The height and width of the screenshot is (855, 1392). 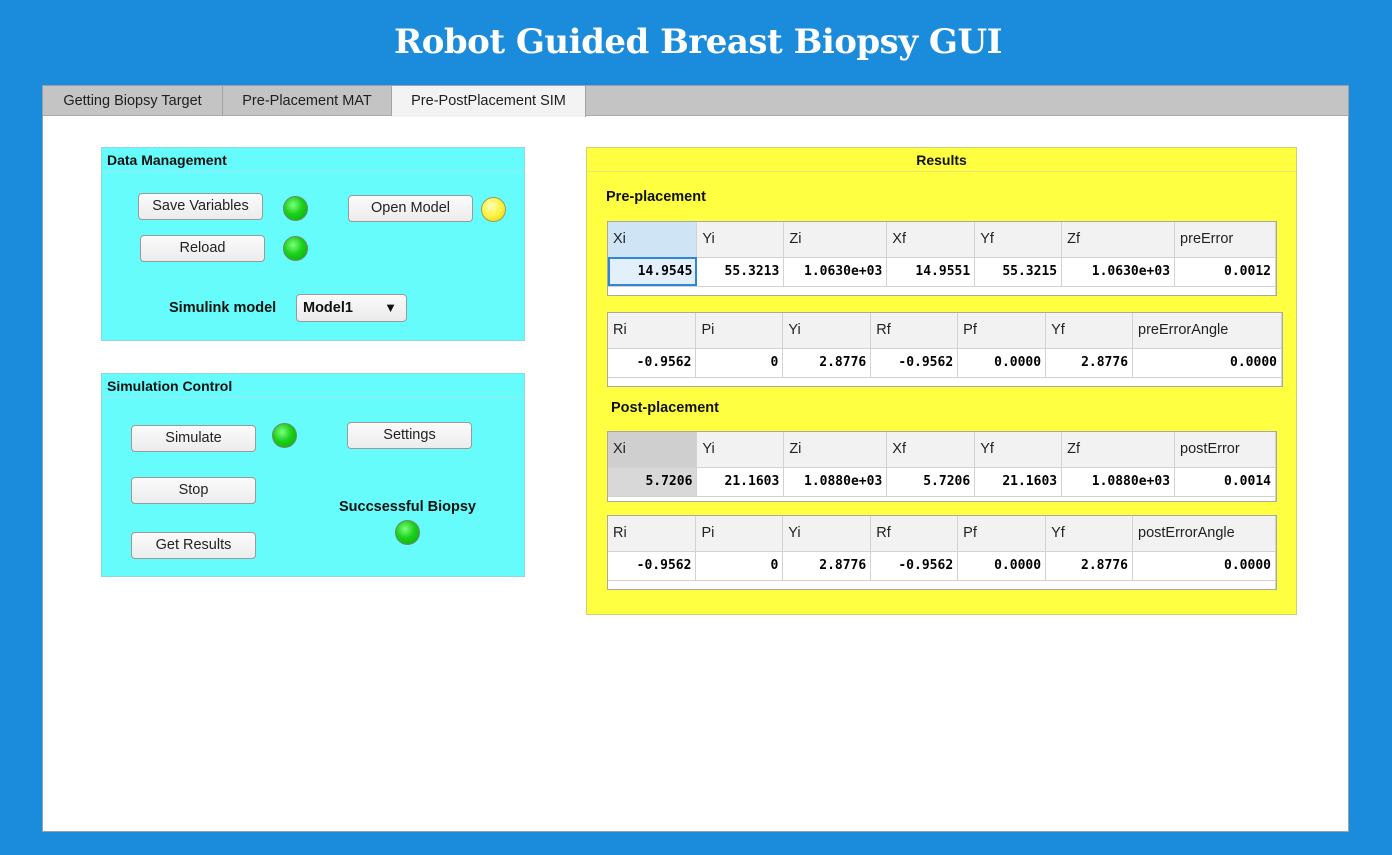 I want to click on app-title: Robot Guided Breast Biopsy GUI, so click(x=698, y=42).